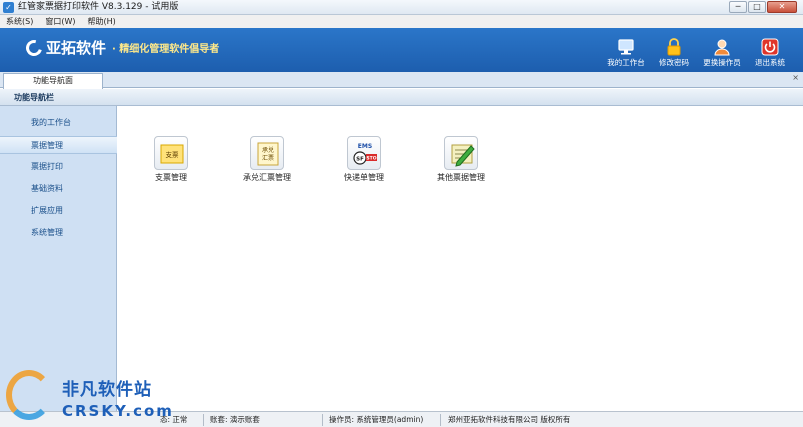 This screenshot has height=427, width=803. Describe the element at coordinates (60, 21) in the screenshot. I see `menu-window: 窗口(W)` at that location.